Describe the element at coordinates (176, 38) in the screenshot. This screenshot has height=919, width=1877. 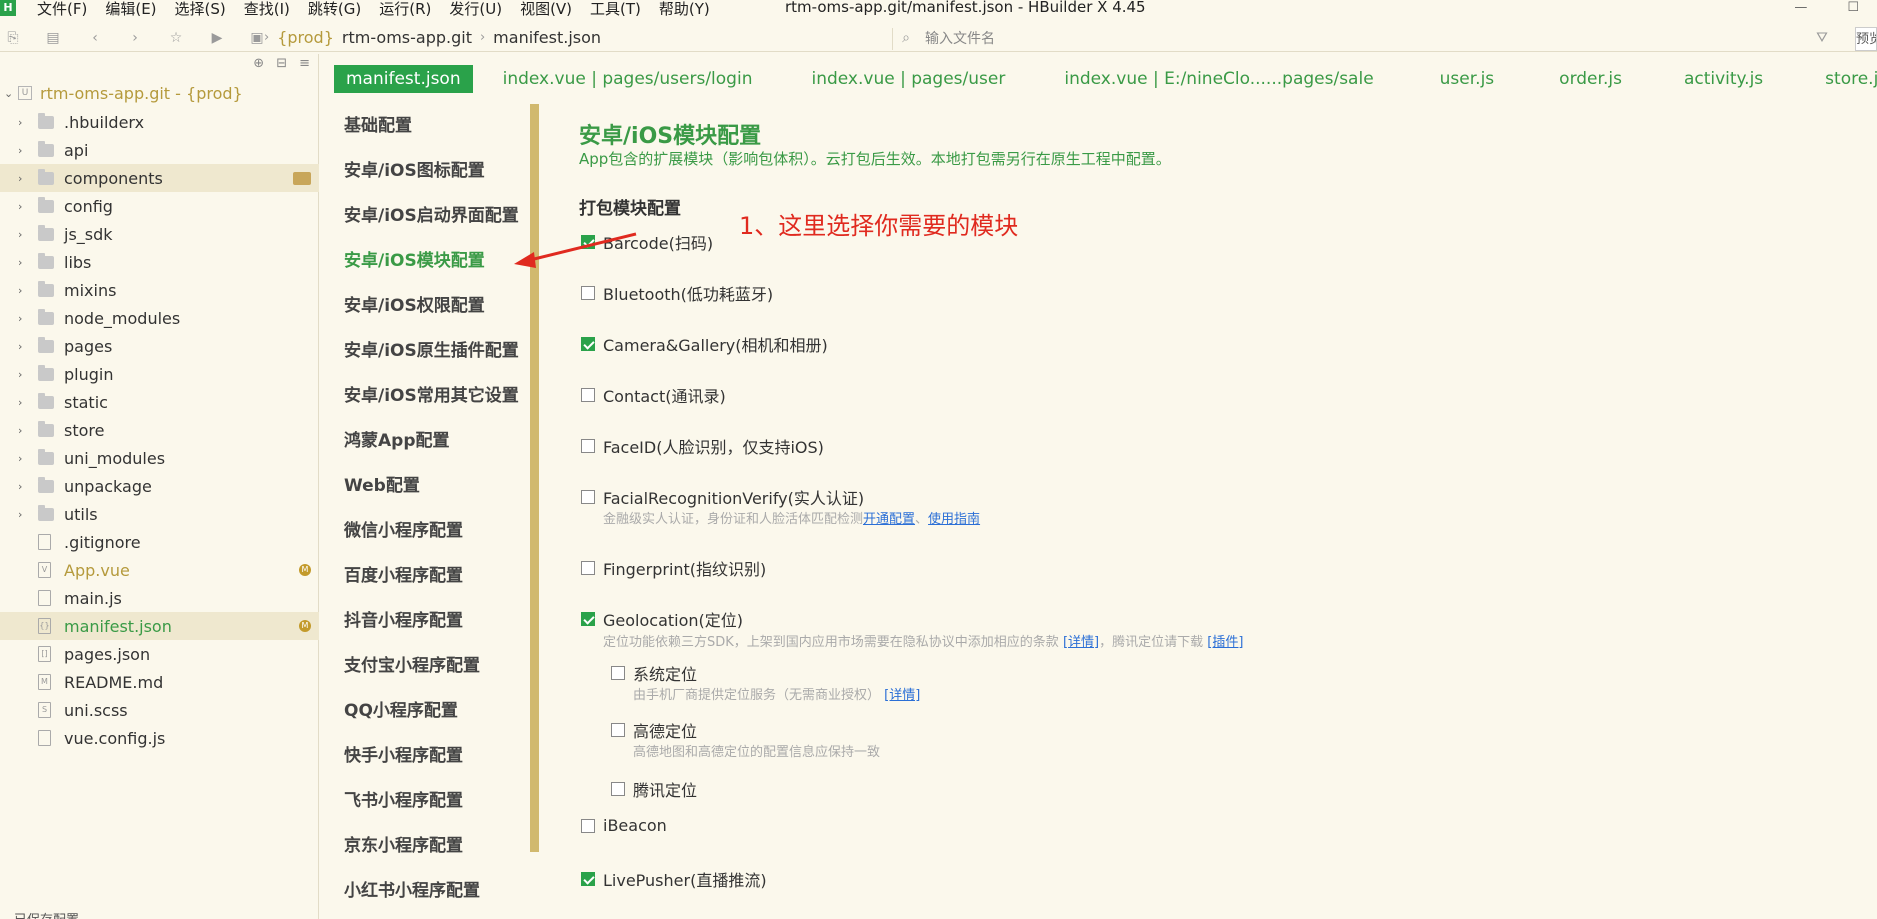
I see `star-icon: ☆` at that location.